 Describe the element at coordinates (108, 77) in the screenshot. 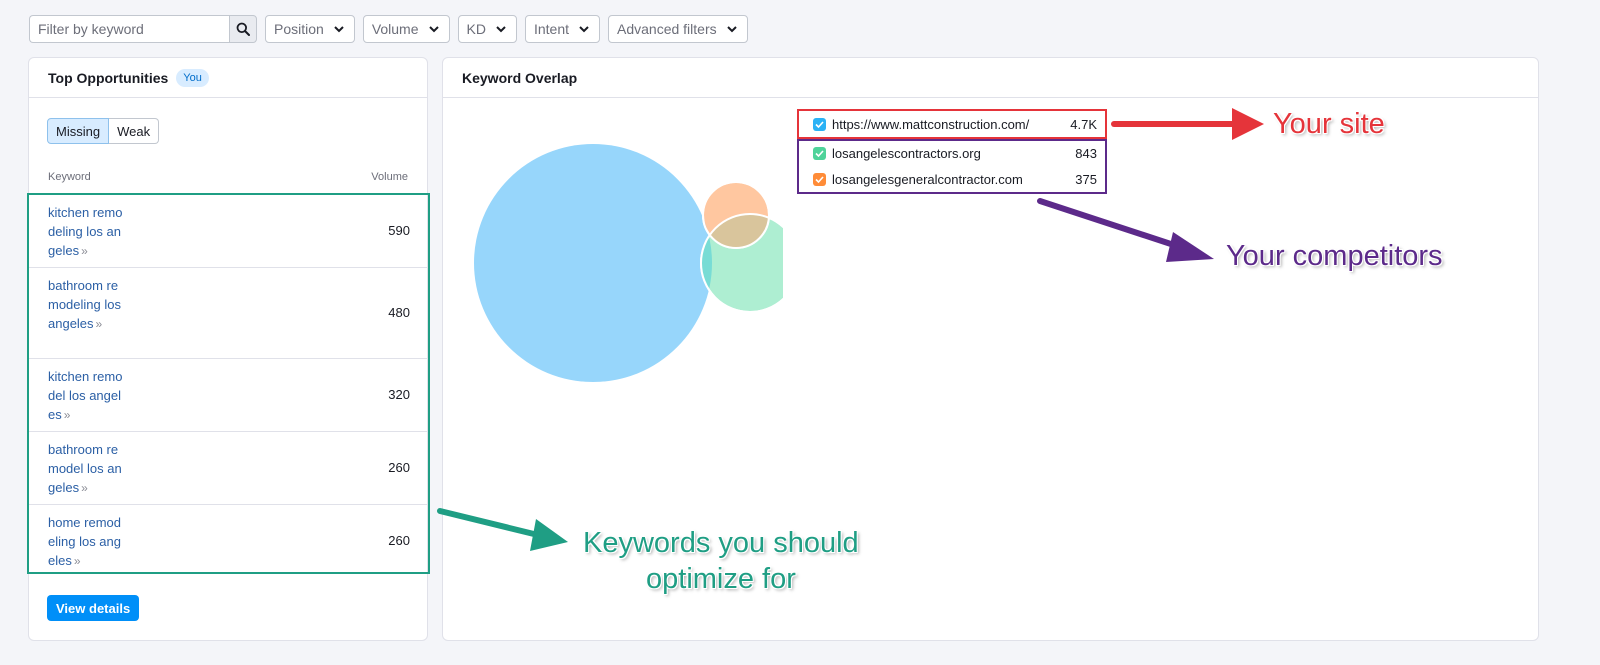

I see `top-opportunities-title: Top Opportunities` at that location.